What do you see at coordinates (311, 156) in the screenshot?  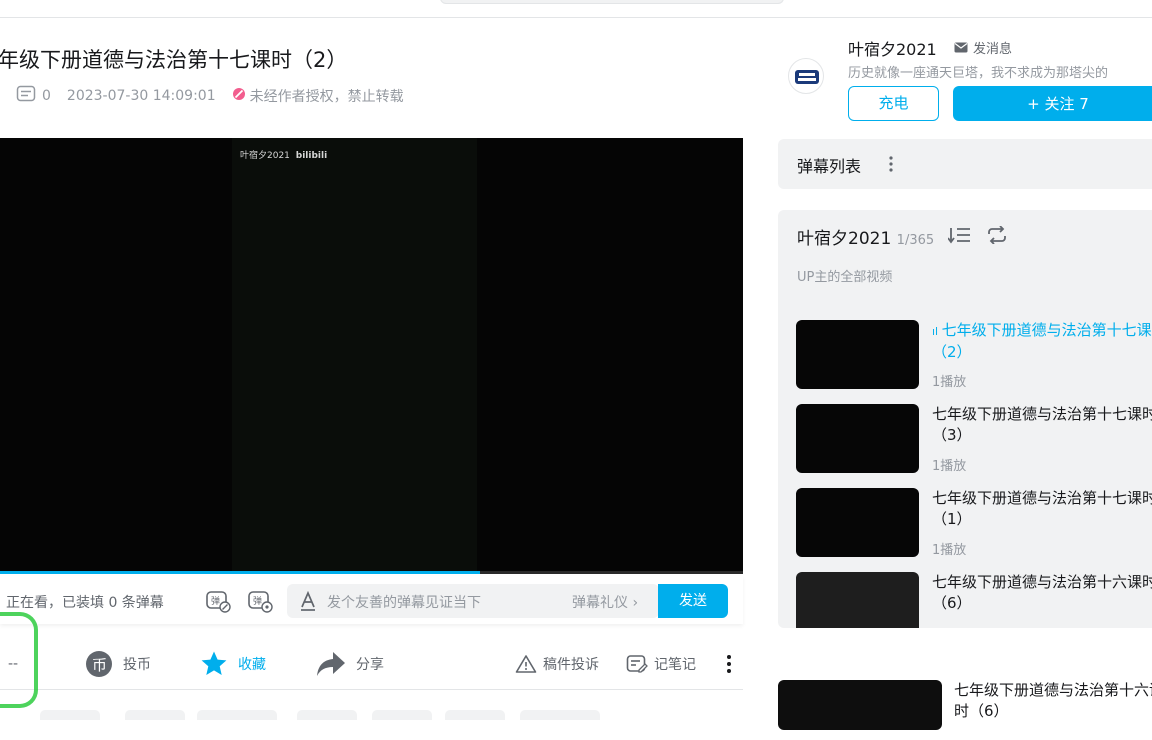 I see `watermark-logo: bilibili` at bounding box center [311, 156].